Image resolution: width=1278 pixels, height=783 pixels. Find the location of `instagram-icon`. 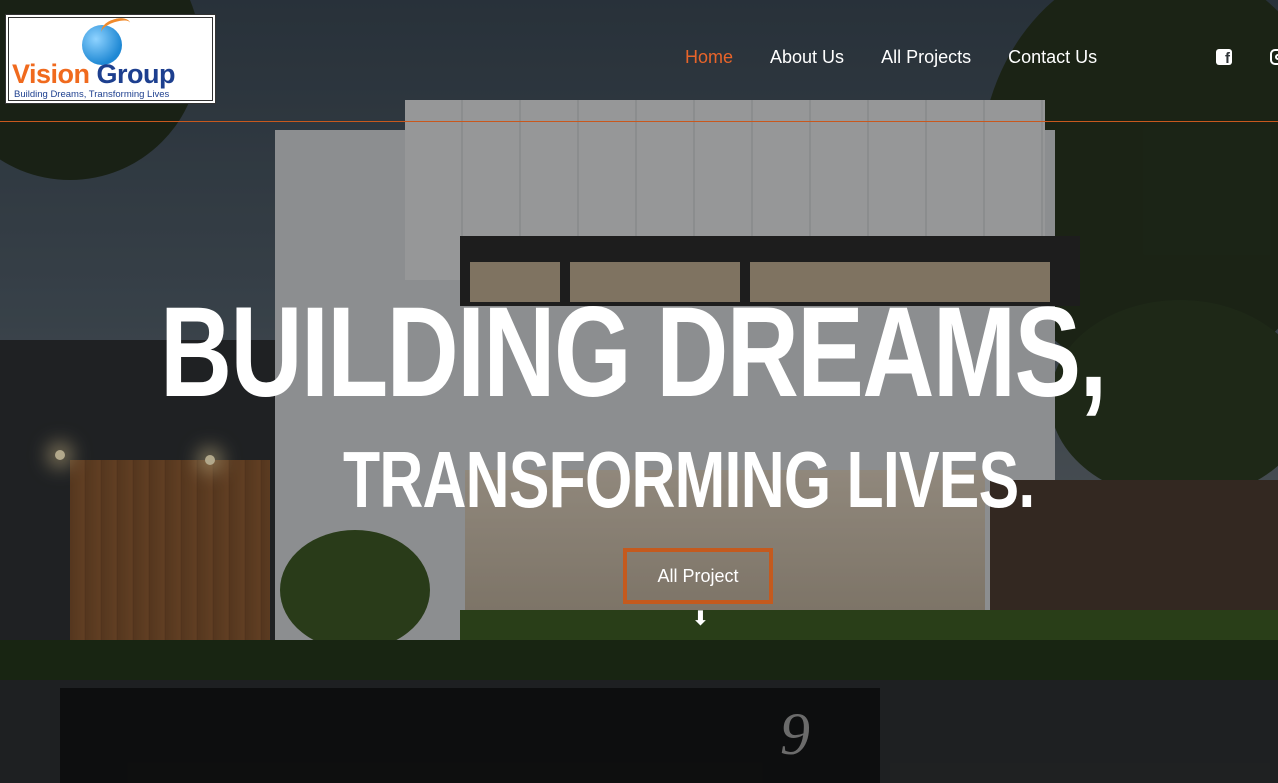

instagram-icon is located at coordinates (1274, 57).